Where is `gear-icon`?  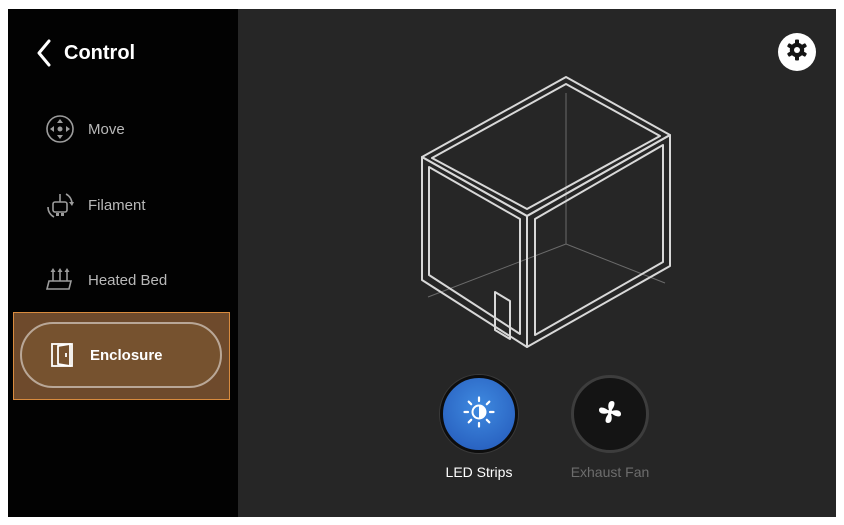 gear-icon is located at coordinates (797, 52).